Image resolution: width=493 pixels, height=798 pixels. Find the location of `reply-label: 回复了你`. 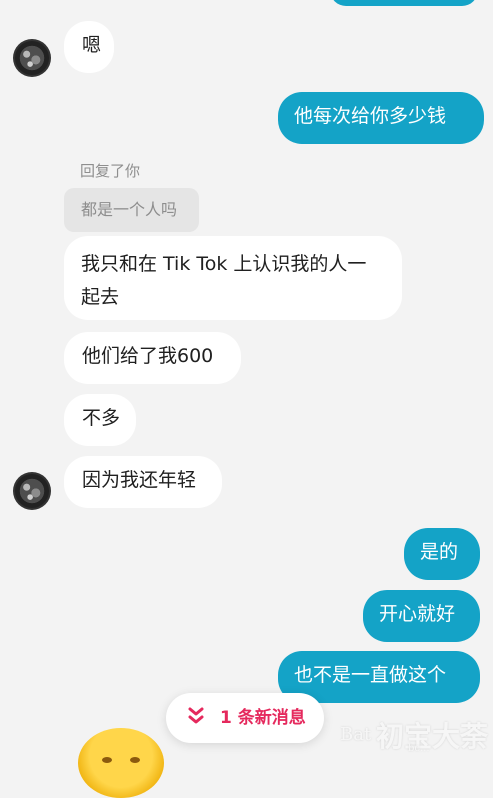

reply-label: 回复了你 is located at coordinates (110, 171).